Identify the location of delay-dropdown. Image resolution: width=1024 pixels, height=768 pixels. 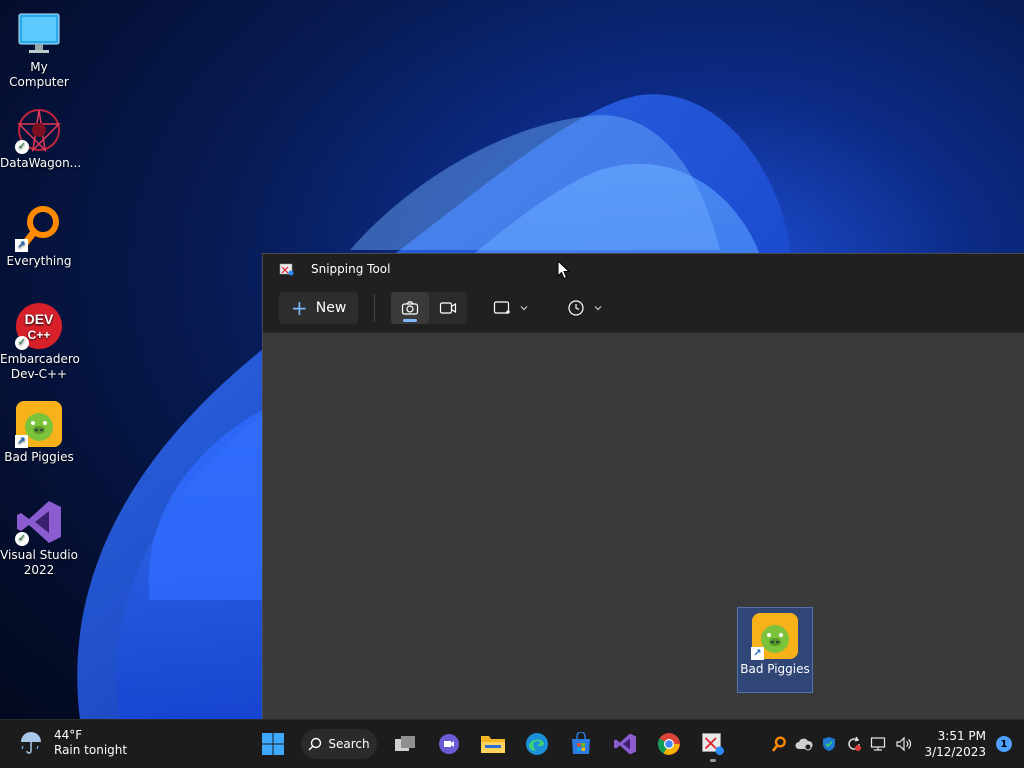
(585, 308).